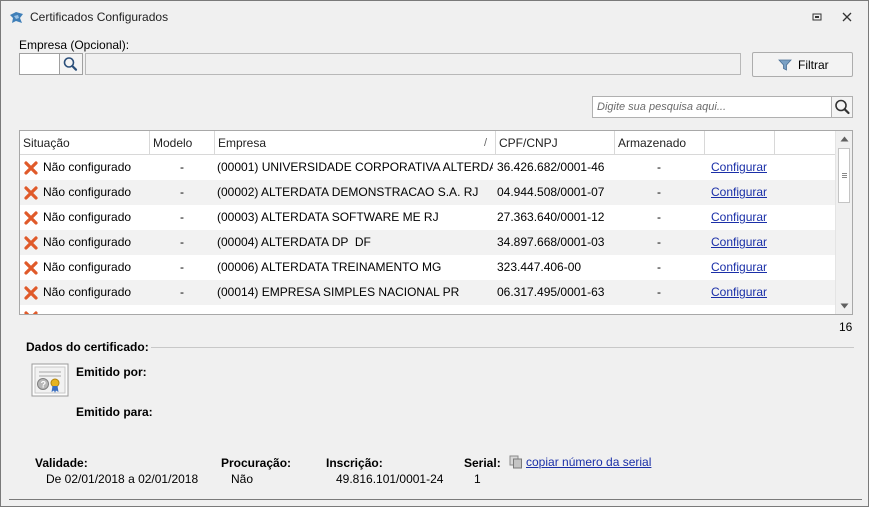 Image resolution: width=869 pixels, height=507 pixels. What do you see at coordinates (328, 217) in the screenshot?
I see `empresa-cell: (00003) ALTERDATA SOFTWARE ME RJ` at bounding box center [328, 217].